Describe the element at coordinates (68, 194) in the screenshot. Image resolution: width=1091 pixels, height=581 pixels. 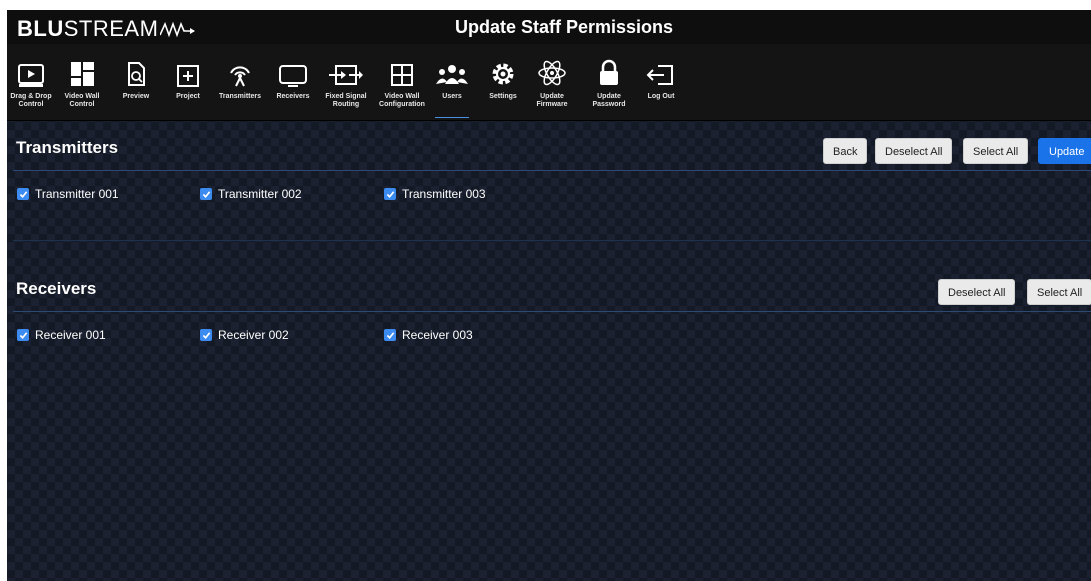
I see `transmitter-checkbox-001: Transmitter 001` at that location.